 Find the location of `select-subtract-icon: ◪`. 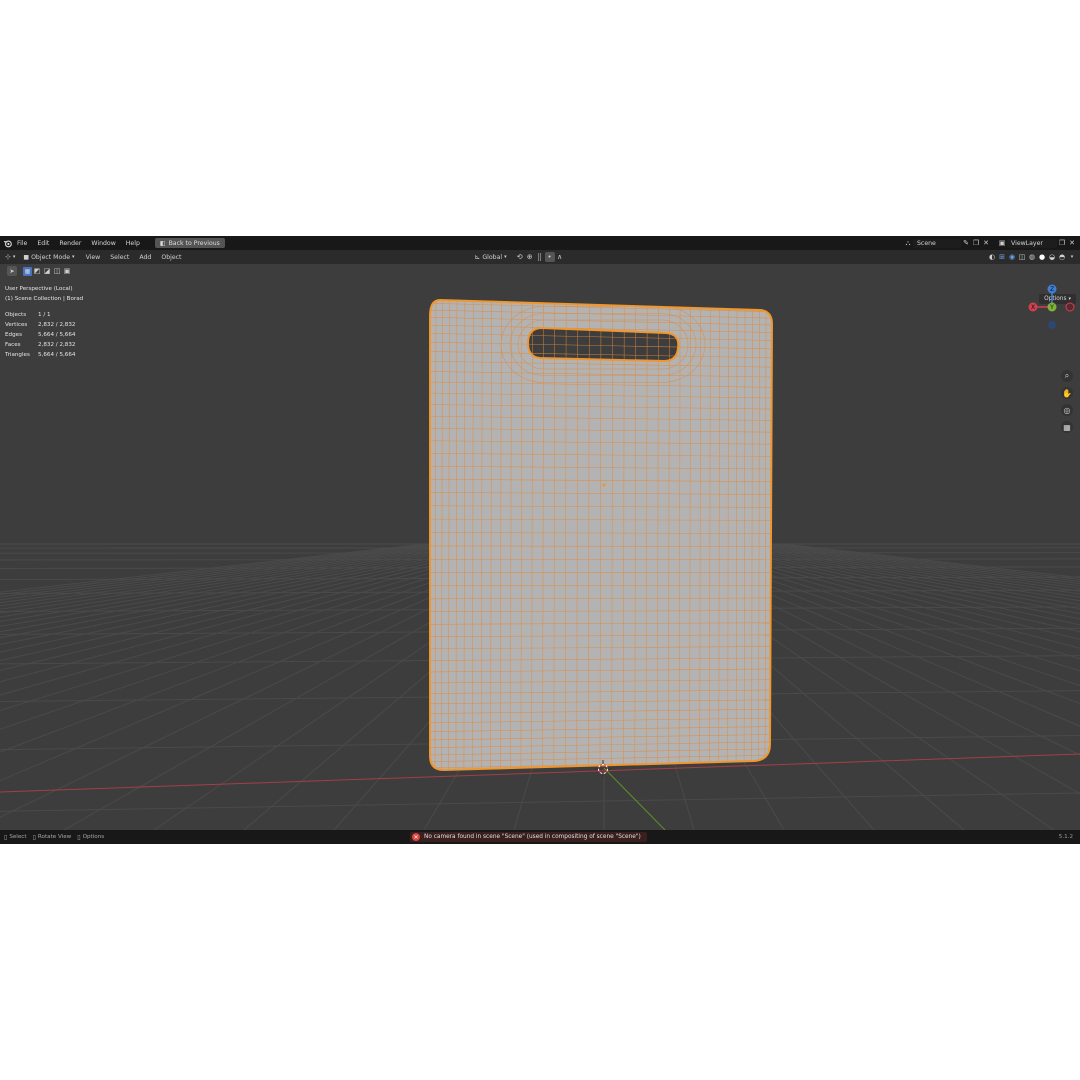

select-subtract-icon: ◪ is located at coordinates (47, 271).